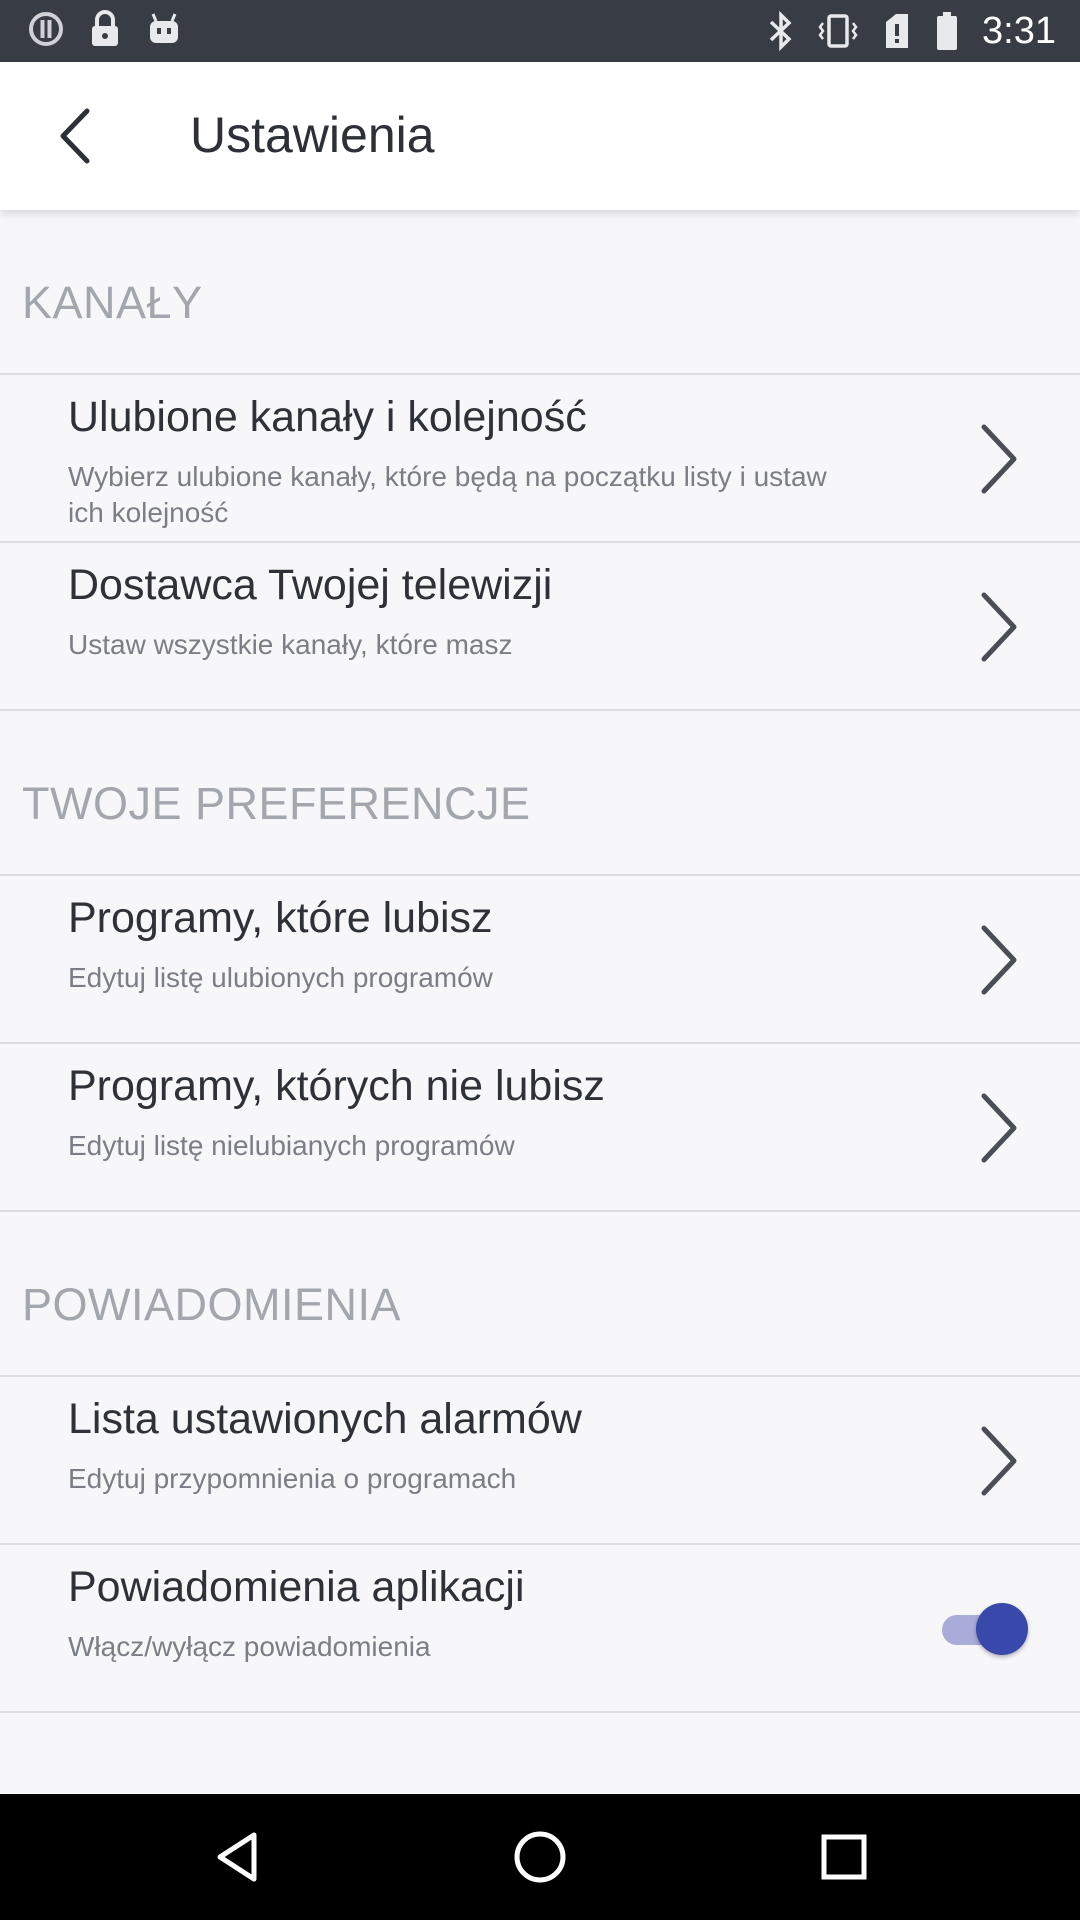 Image resolution: width=1080 pixels, height=1920 pixels. I want to click on bluetooth-icon, so click(780, 31).